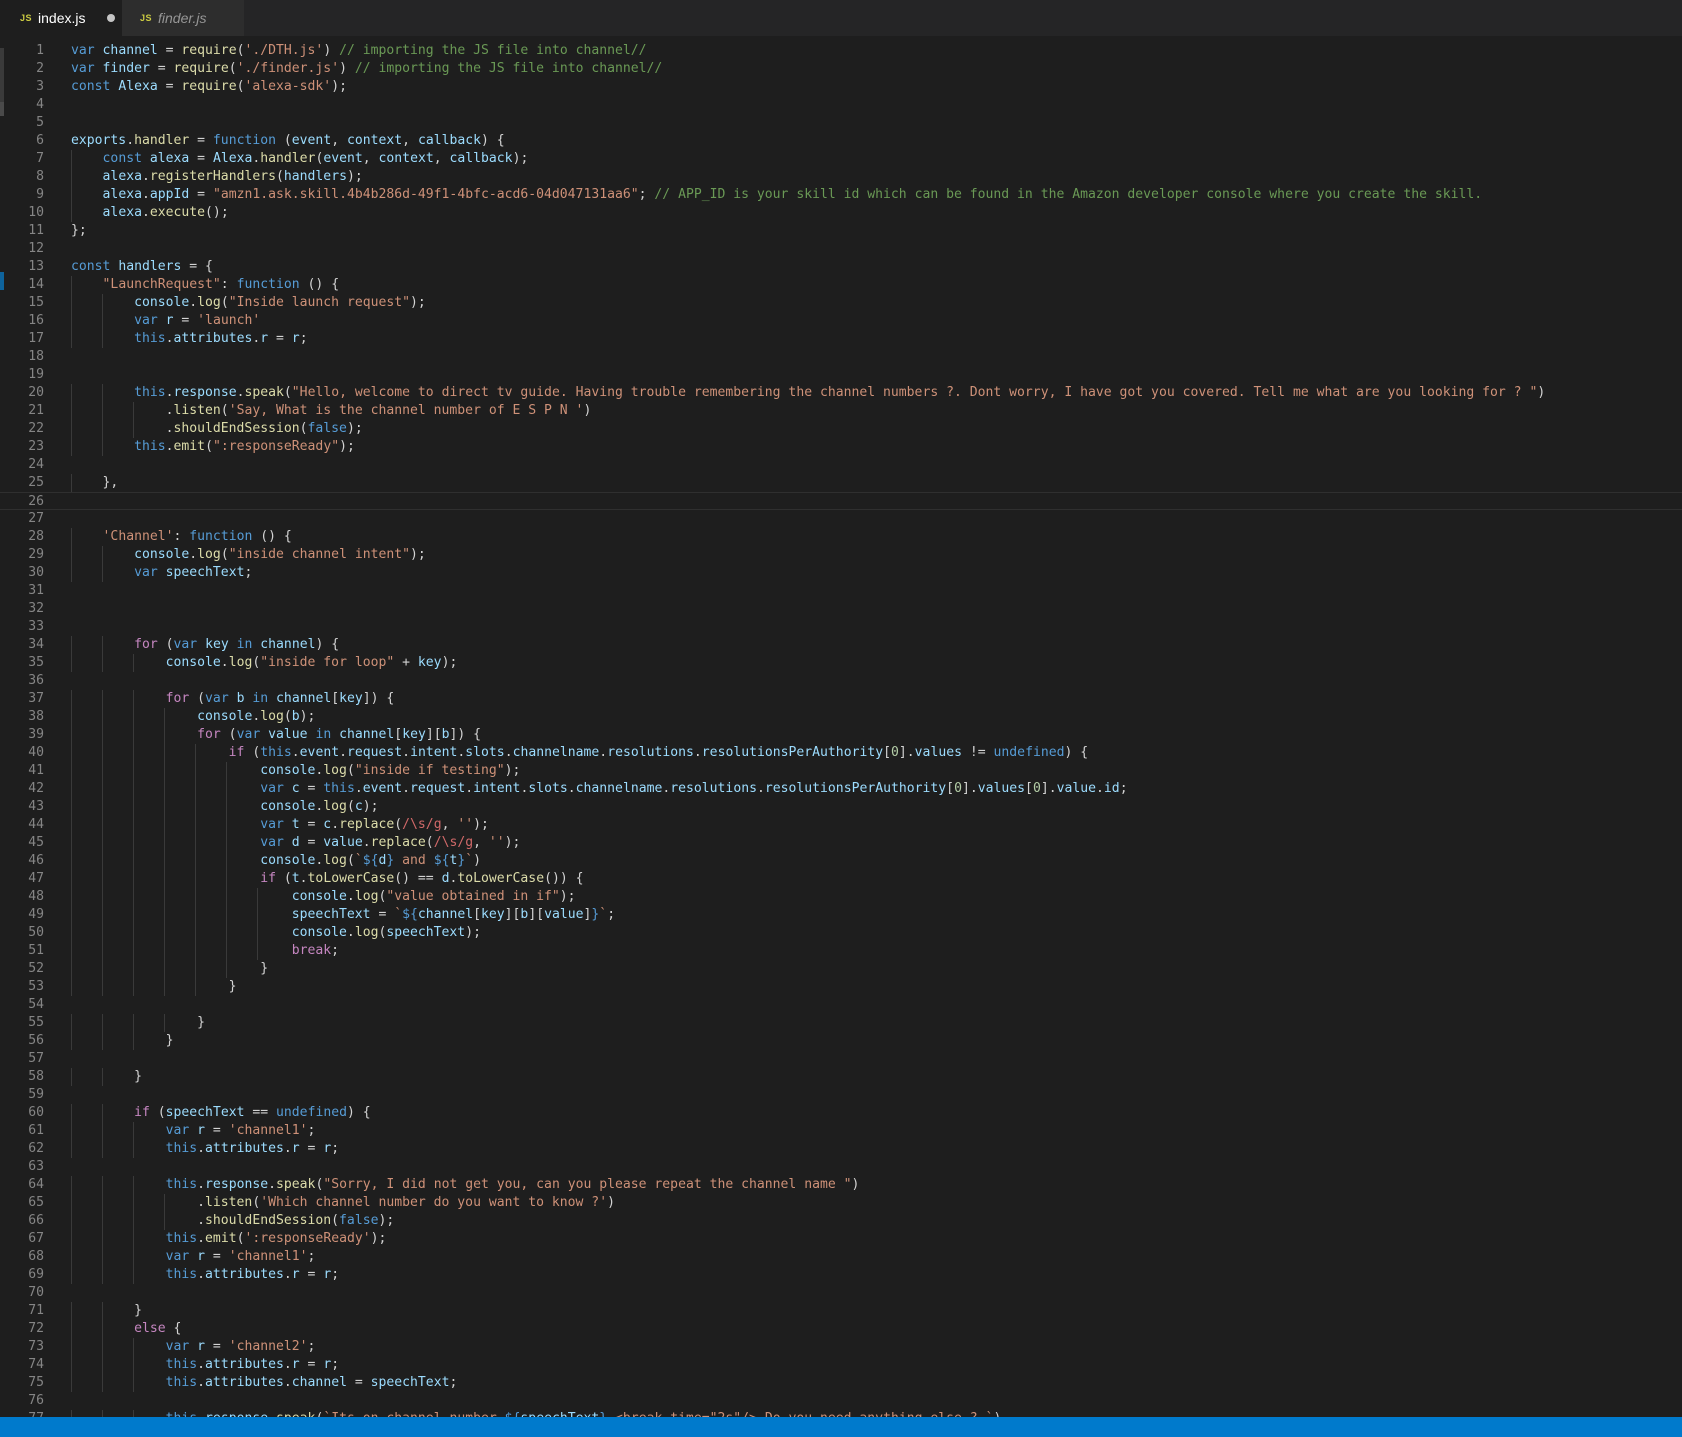  What do you see at coordinates (841, 1005) in the screenshot?
I see `code-line: 54` at bounding box center [841, 1005].